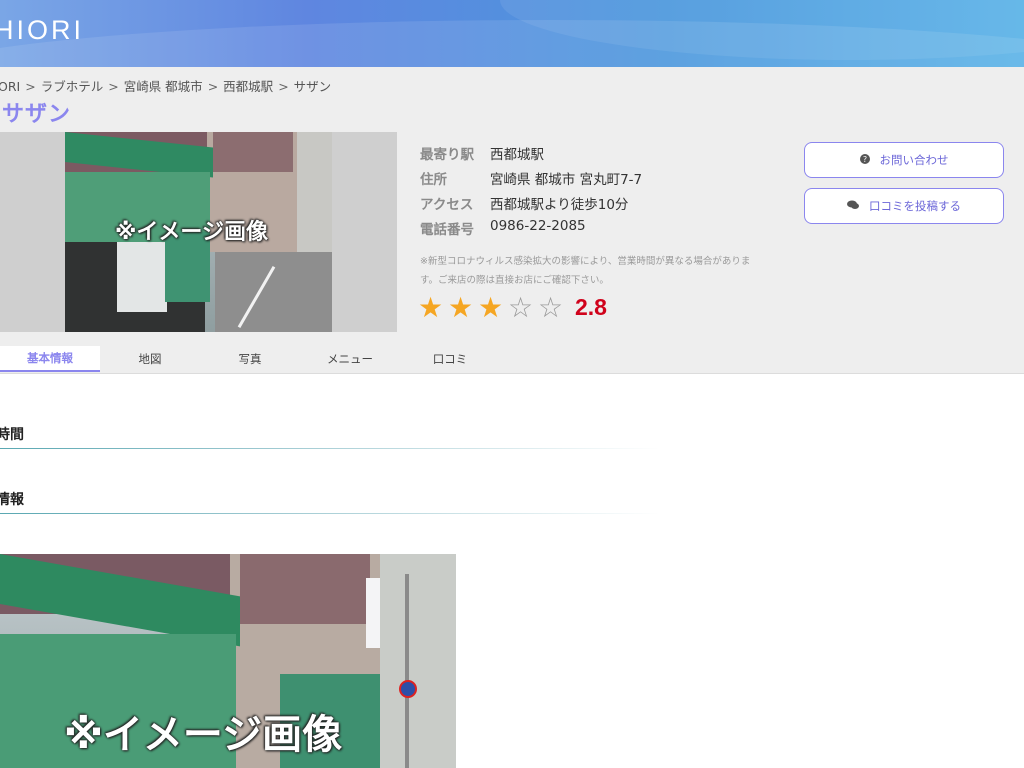  What do you see at coordinates (12, 435) in the screenshot?
I see `section-heading-hours: 時間` at bounding box center [12, 435].